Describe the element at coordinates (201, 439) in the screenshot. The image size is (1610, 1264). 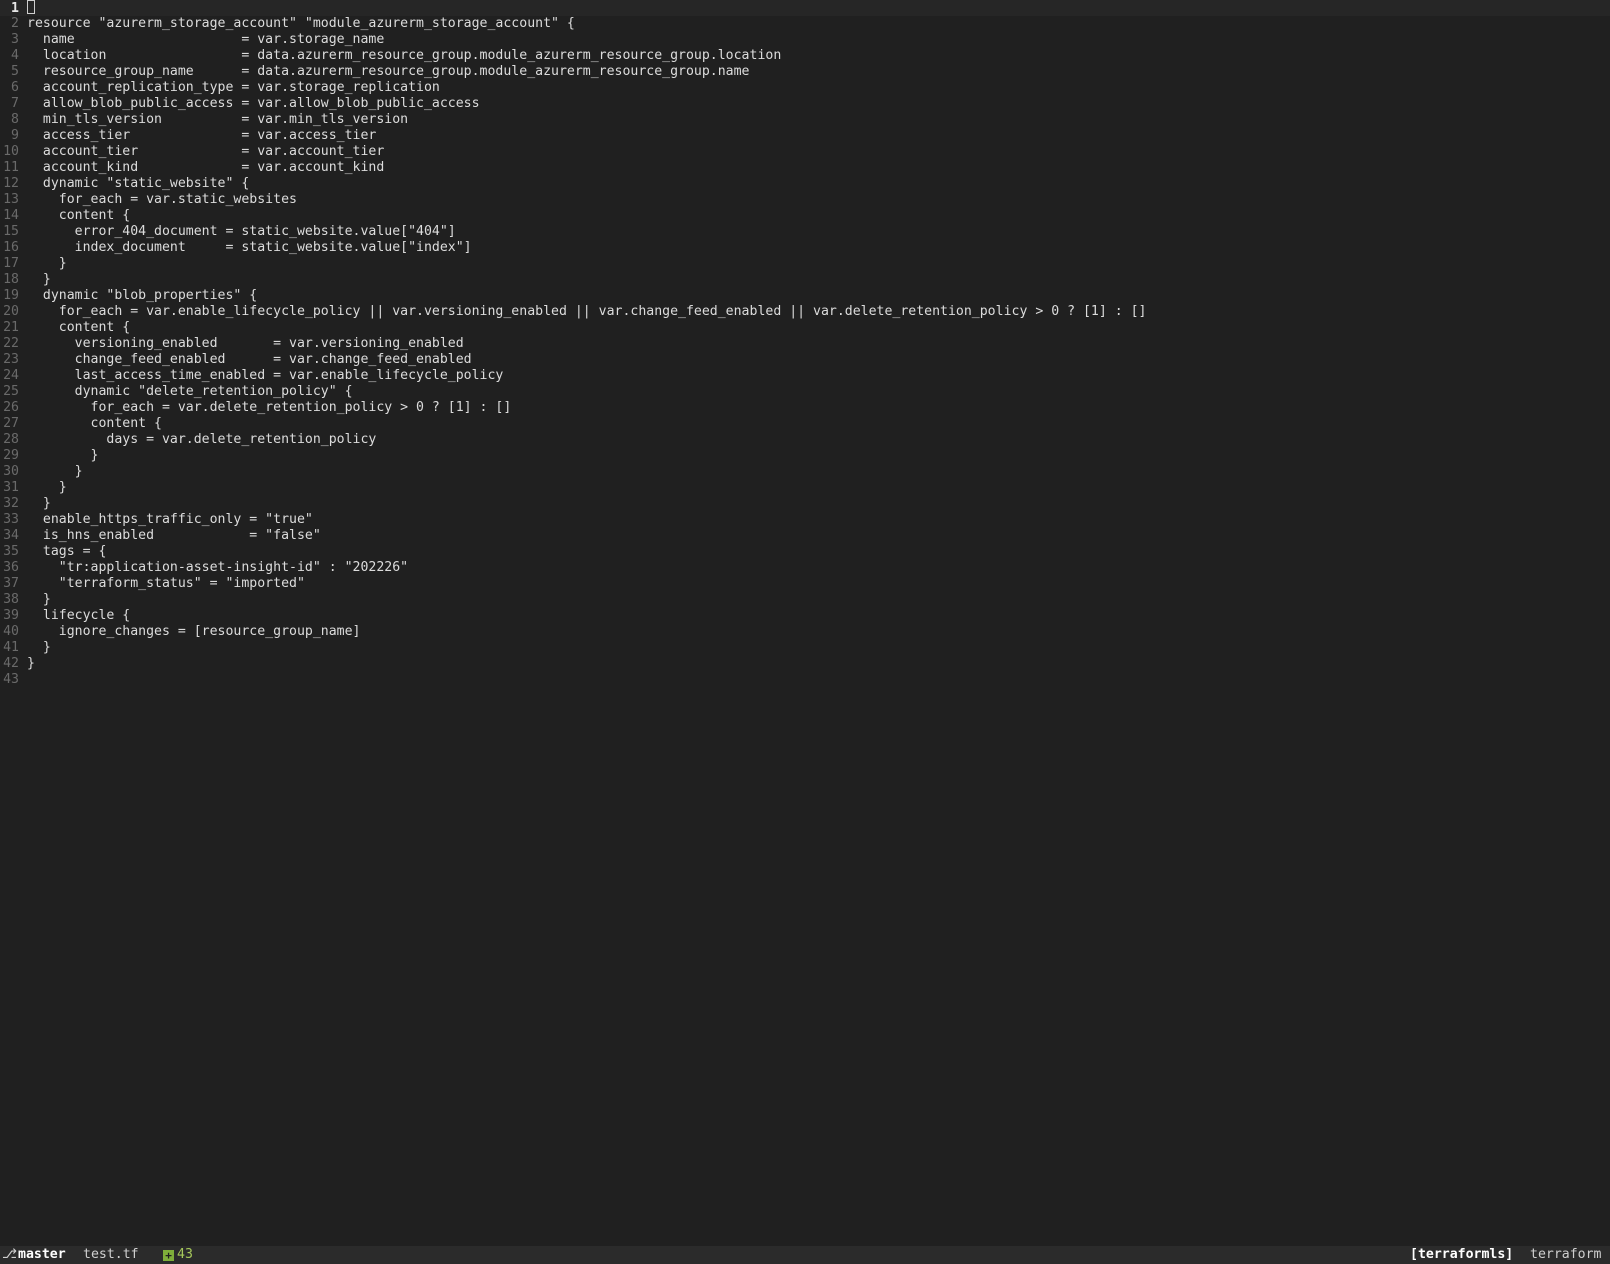
I see `code-text: days = var.delete_retention_policy` at that location.